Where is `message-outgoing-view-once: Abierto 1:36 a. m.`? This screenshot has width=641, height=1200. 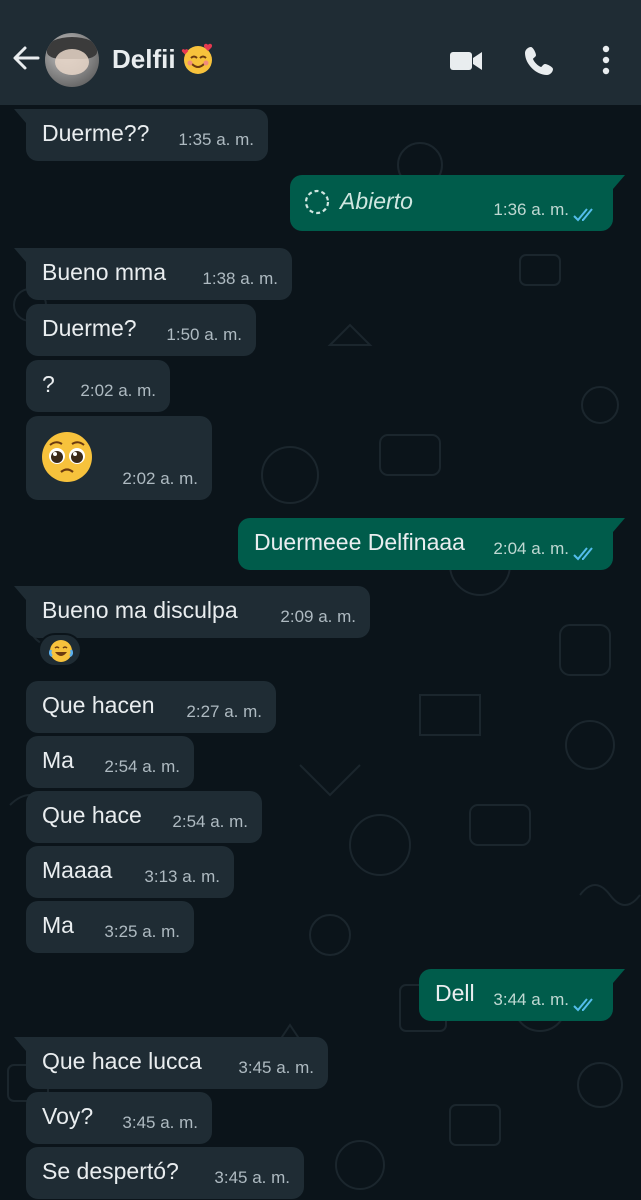
message-outgoing-view-once: Abierto 1:36 a. m. is located at coordinates (457, 203).